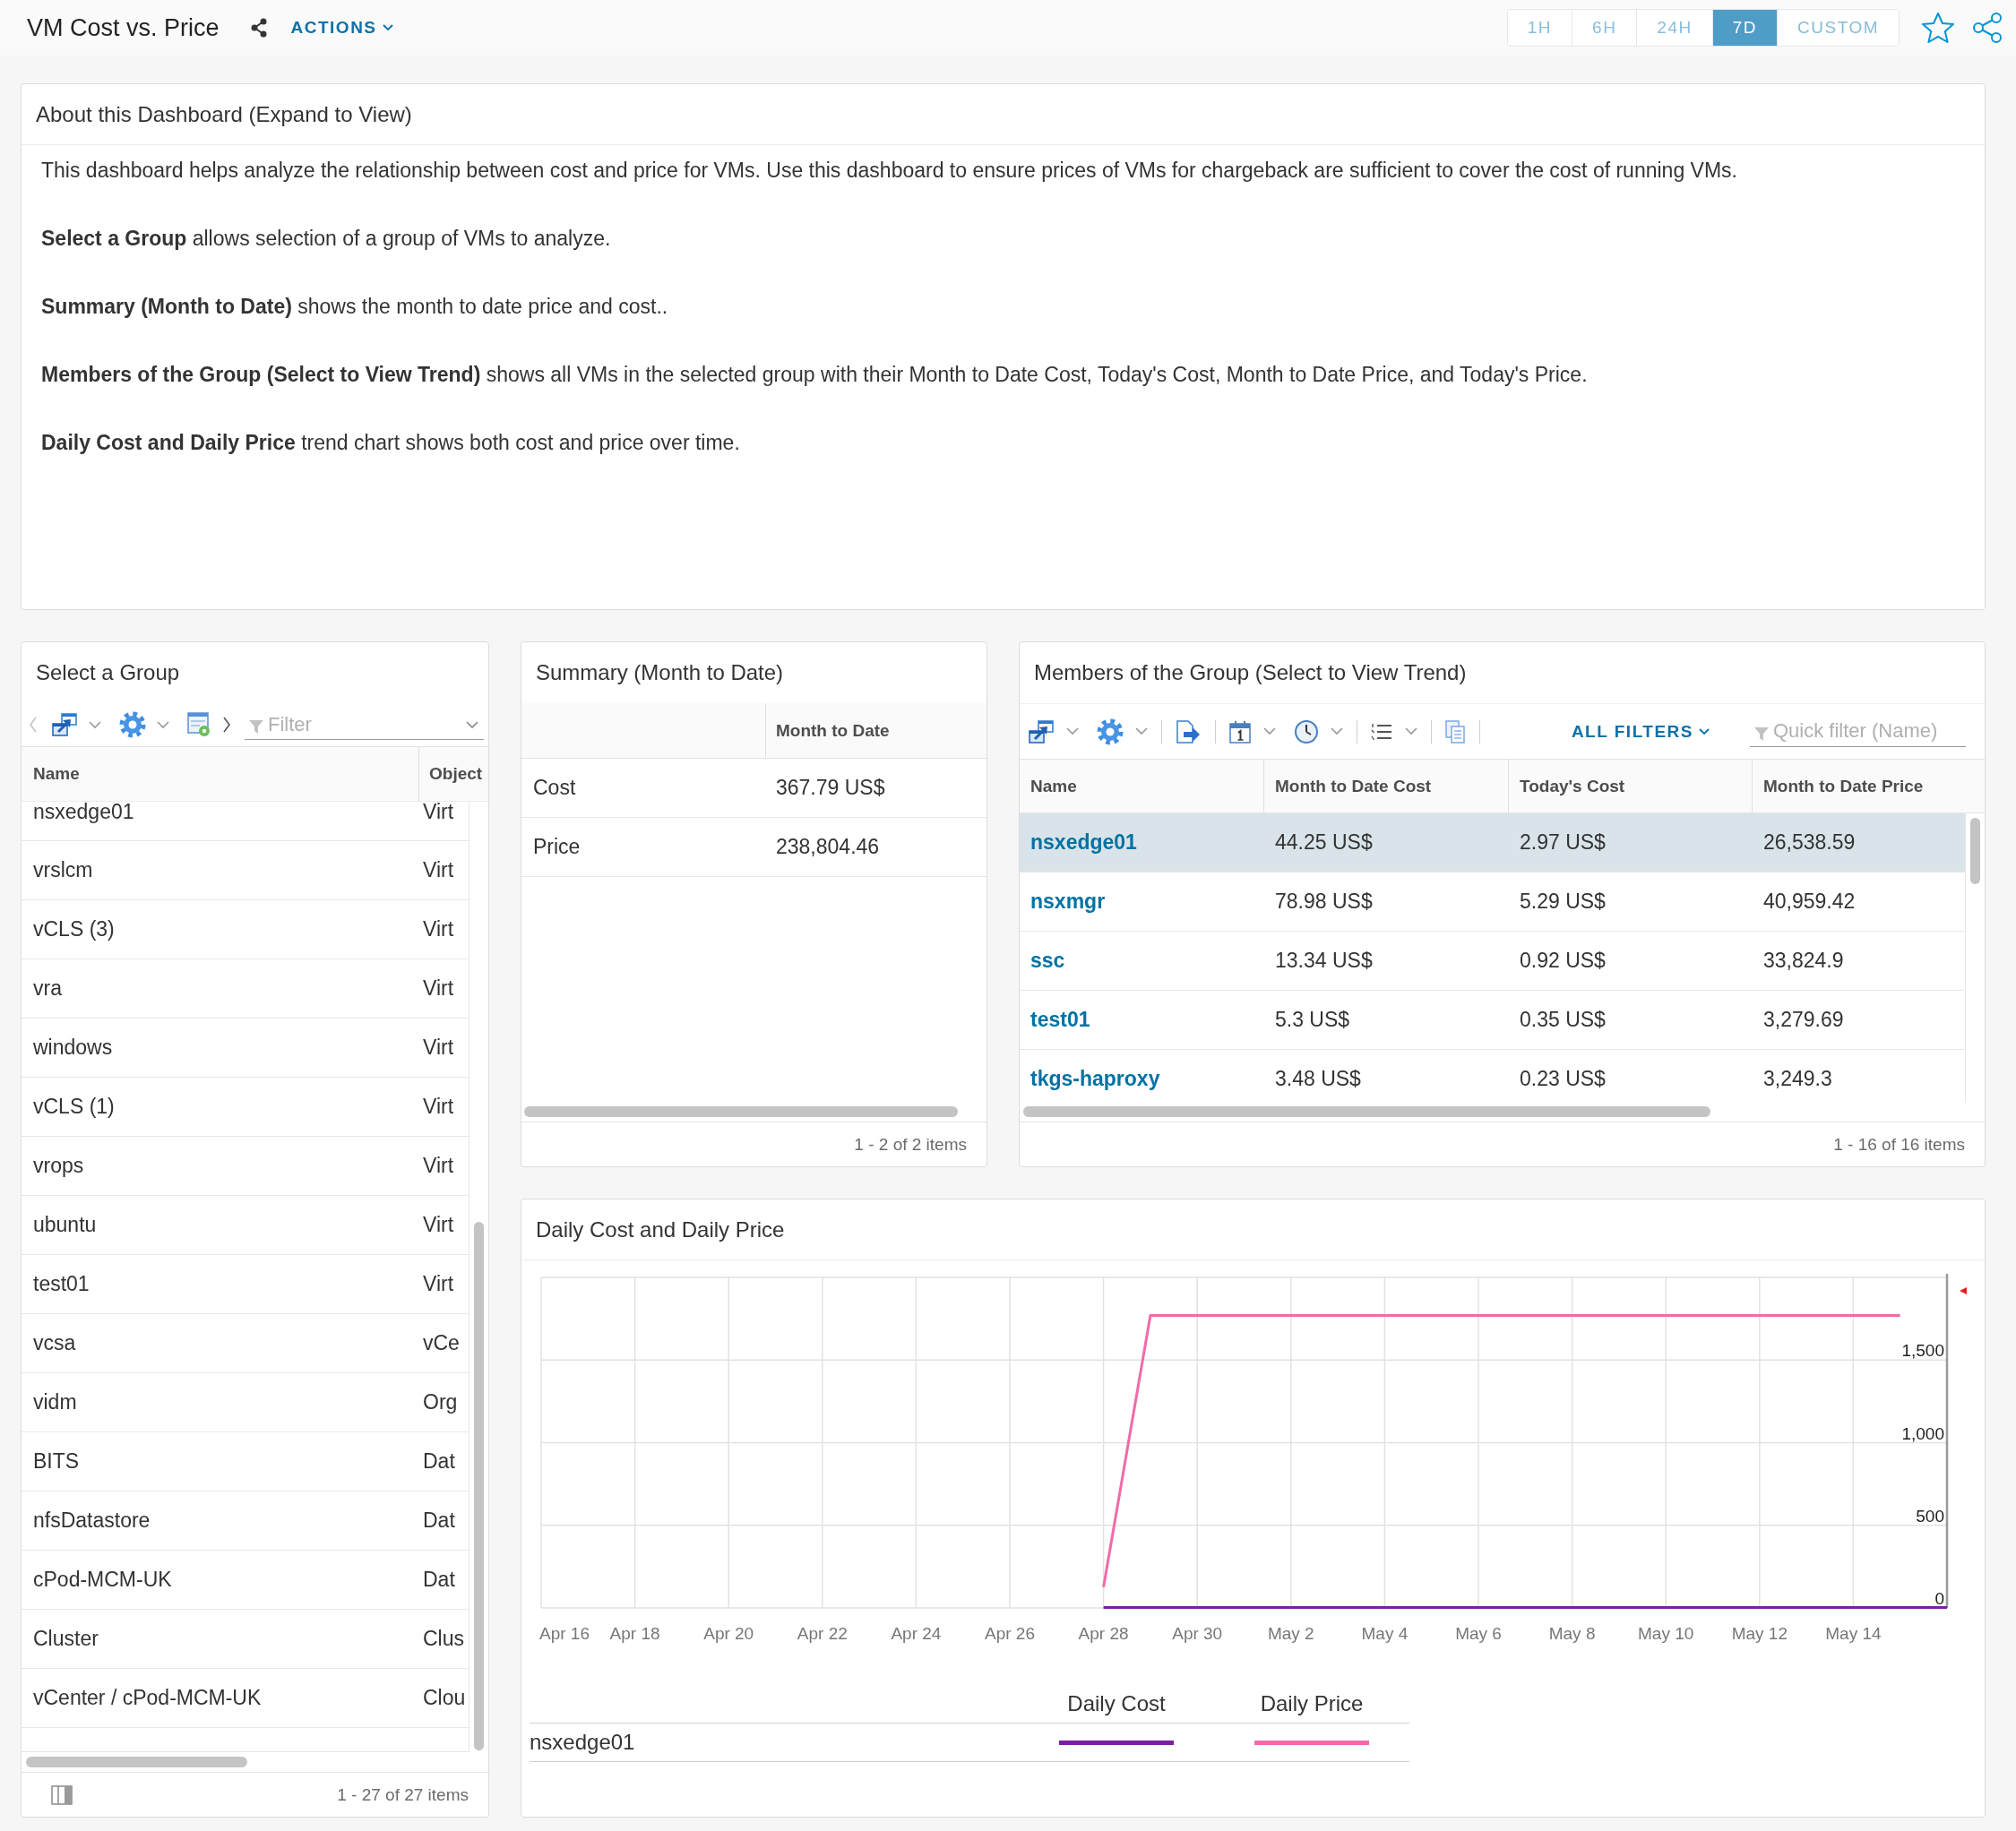 This screenshot has width=2016, height=1831. Describe the element at coordinates (245, 1639) in the screenshot. I see `table-row: Cluster Clus` at that location.